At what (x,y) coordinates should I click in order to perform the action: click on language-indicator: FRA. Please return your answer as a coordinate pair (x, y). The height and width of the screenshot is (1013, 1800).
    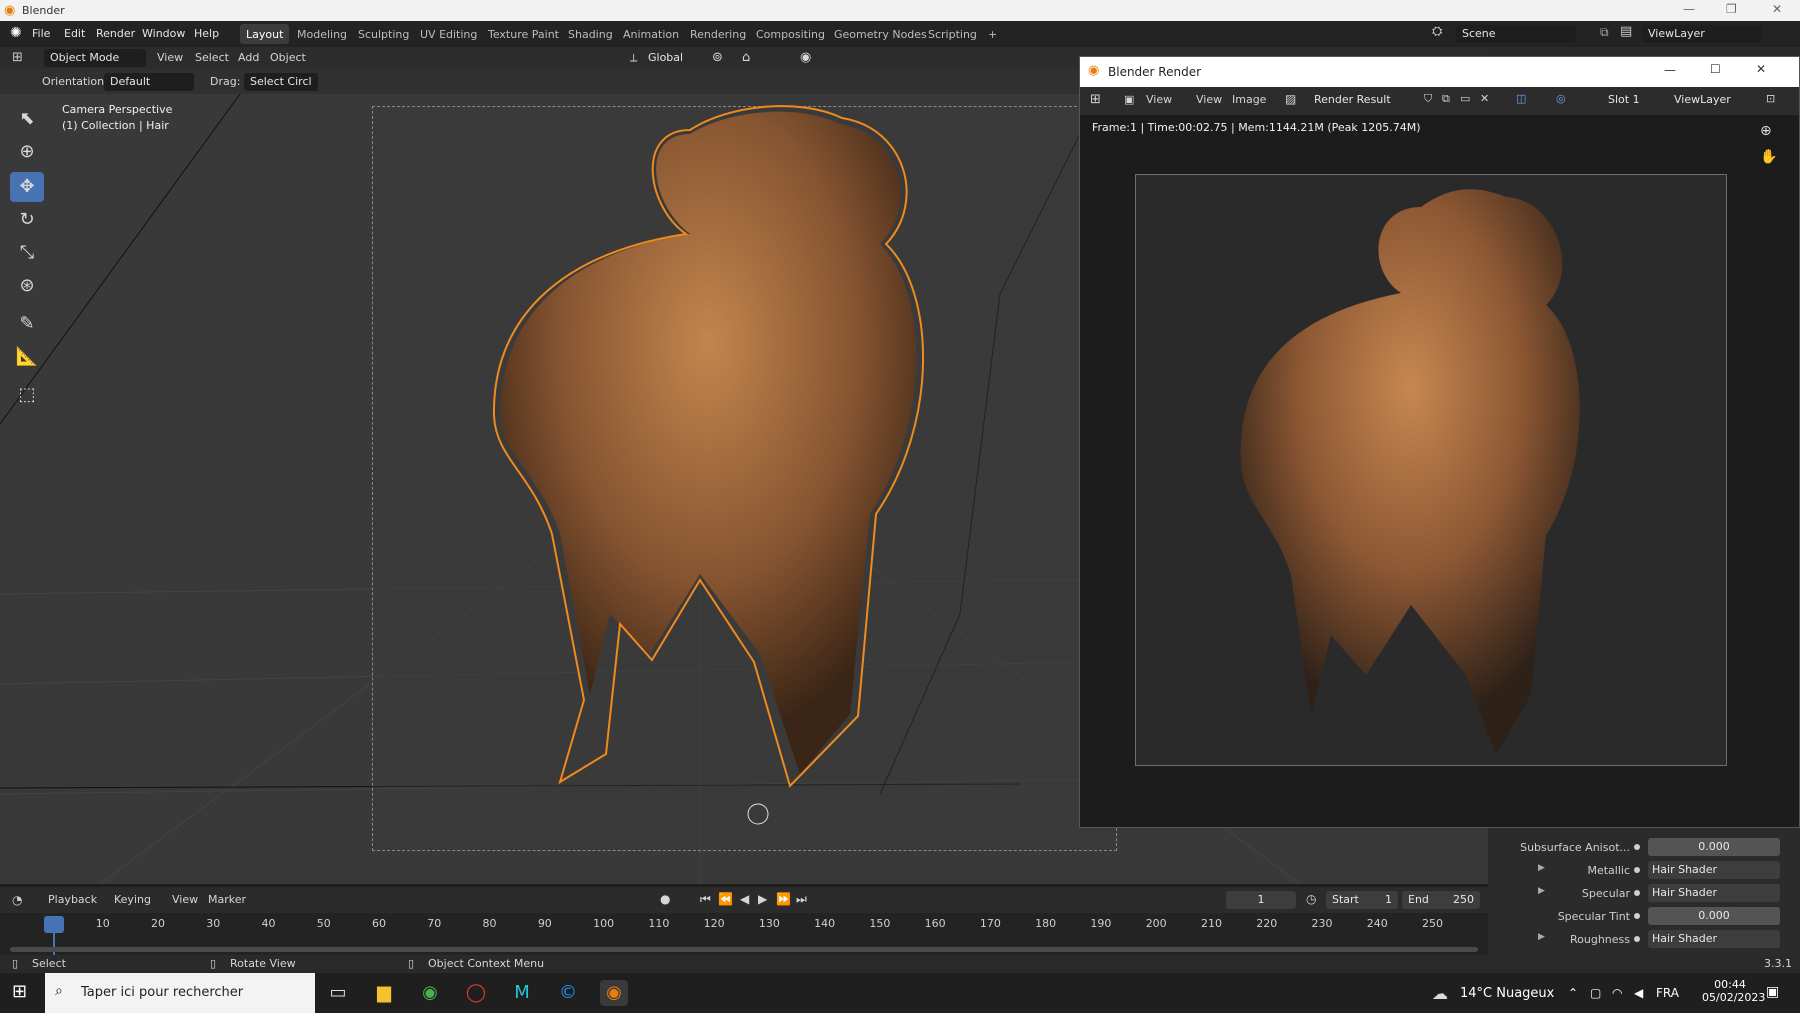
    Looking at the image, I should click on (1667, 993).